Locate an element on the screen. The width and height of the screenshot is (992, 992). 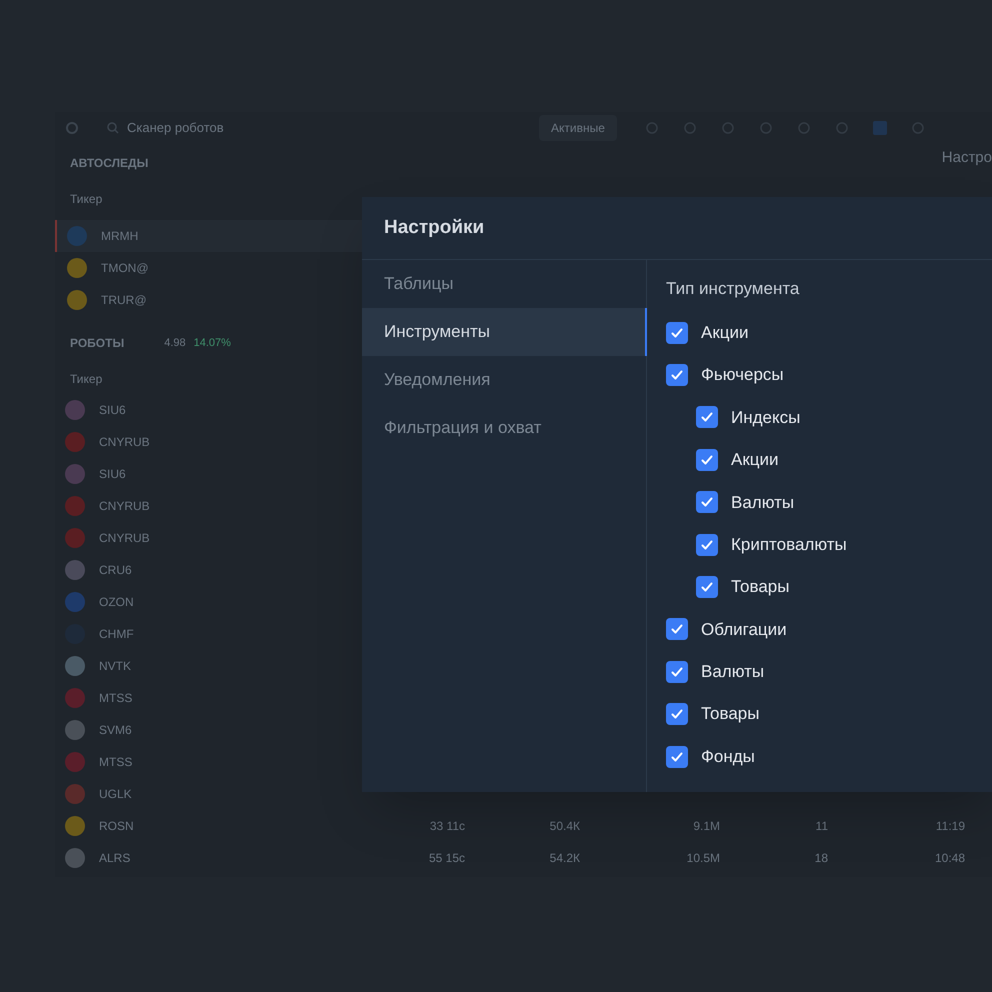
table-cell-text: 9.1М is located at coordinates (706, 826).